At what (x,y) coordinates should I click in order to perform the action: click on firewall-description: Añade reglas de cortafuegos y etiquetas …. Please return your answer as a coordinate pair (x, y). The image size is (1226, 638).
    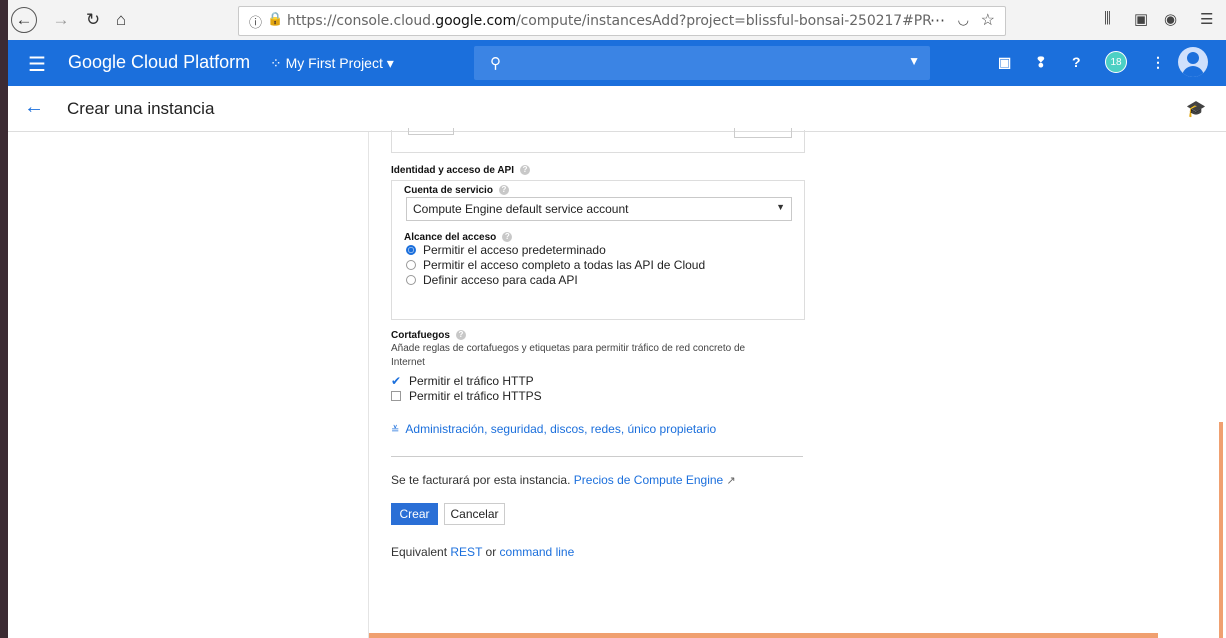
    Looking at the image, I should click on (568, 355).